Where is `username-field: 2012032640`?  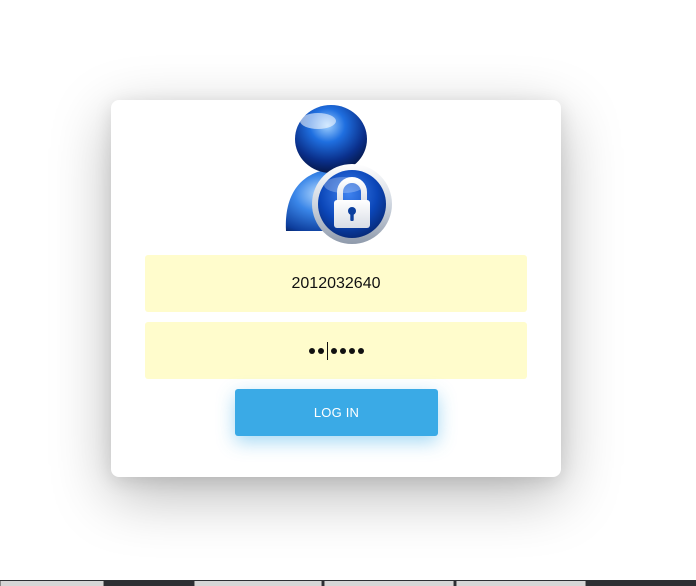 username-field: 2012032640 is located at coordinates (336, 283).